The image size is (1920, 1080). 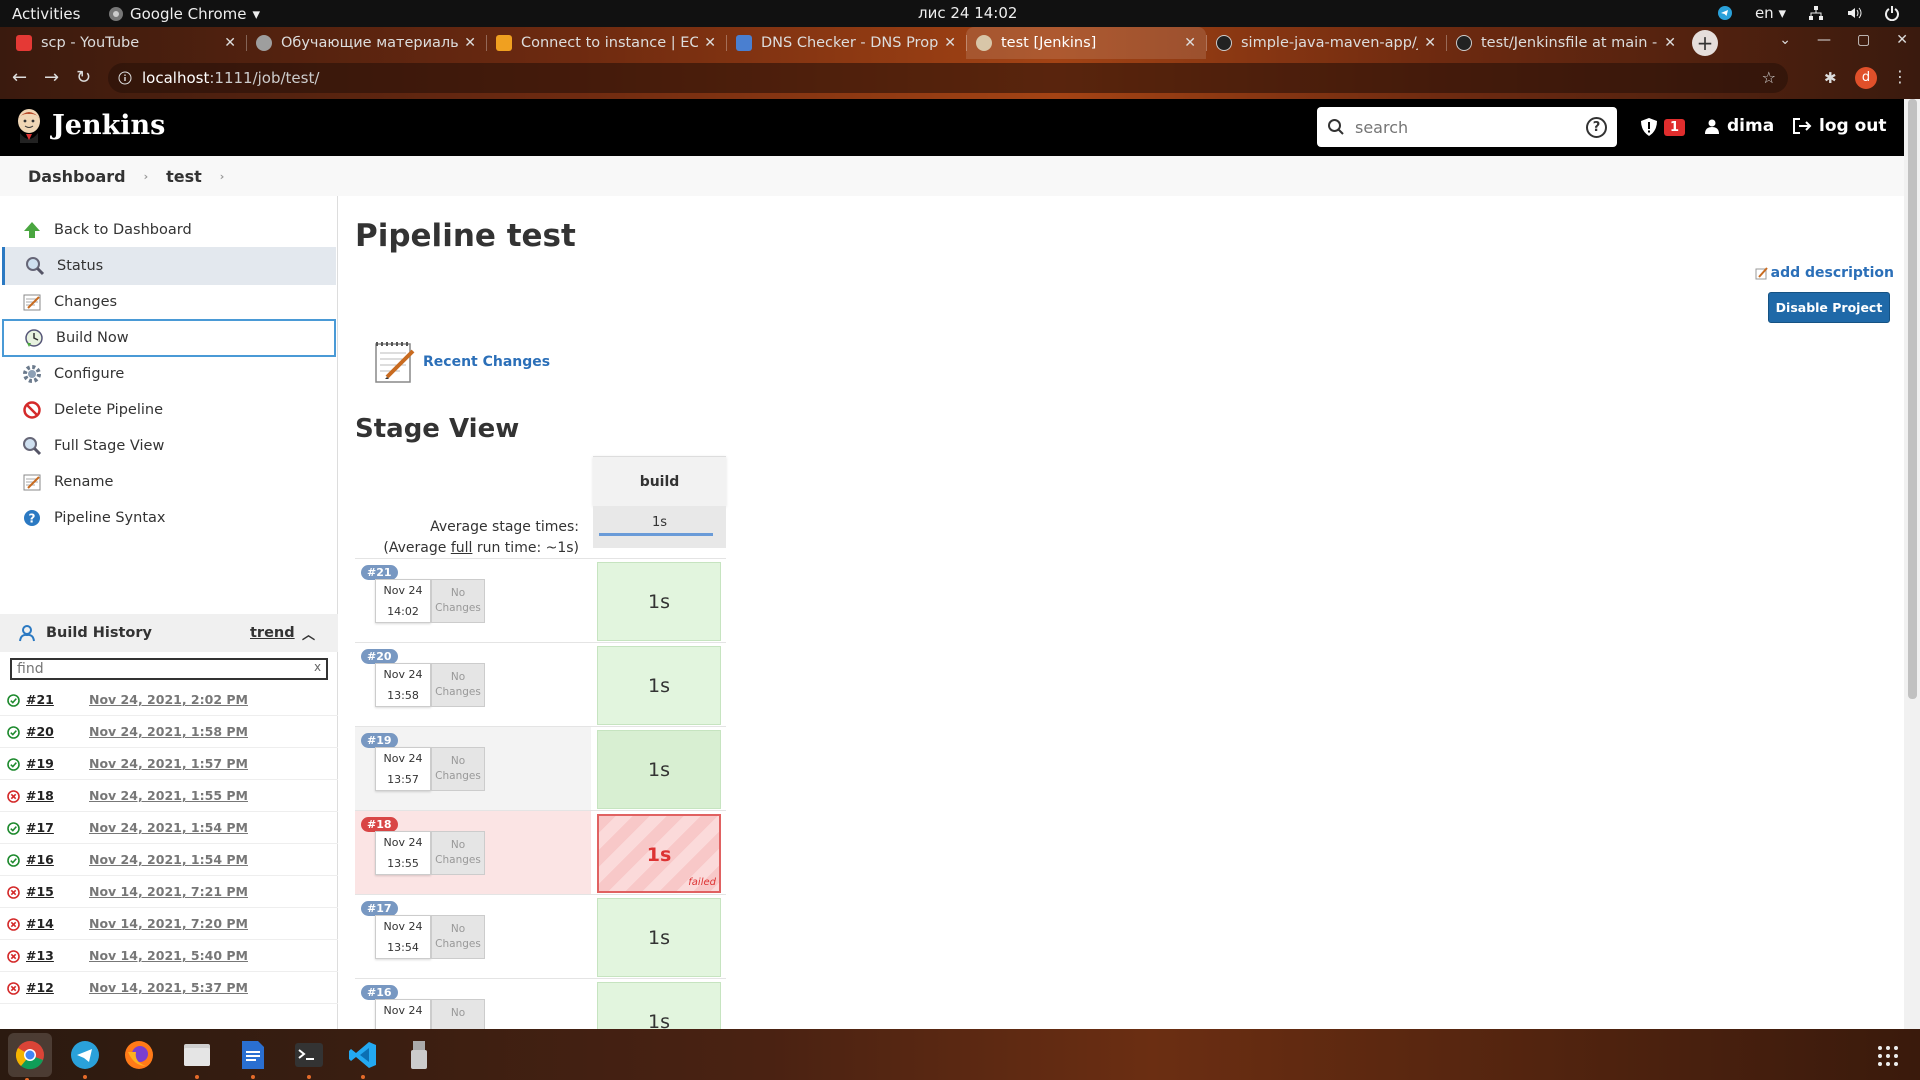 I want to click on network-icon, so click(x=1816, y=13).